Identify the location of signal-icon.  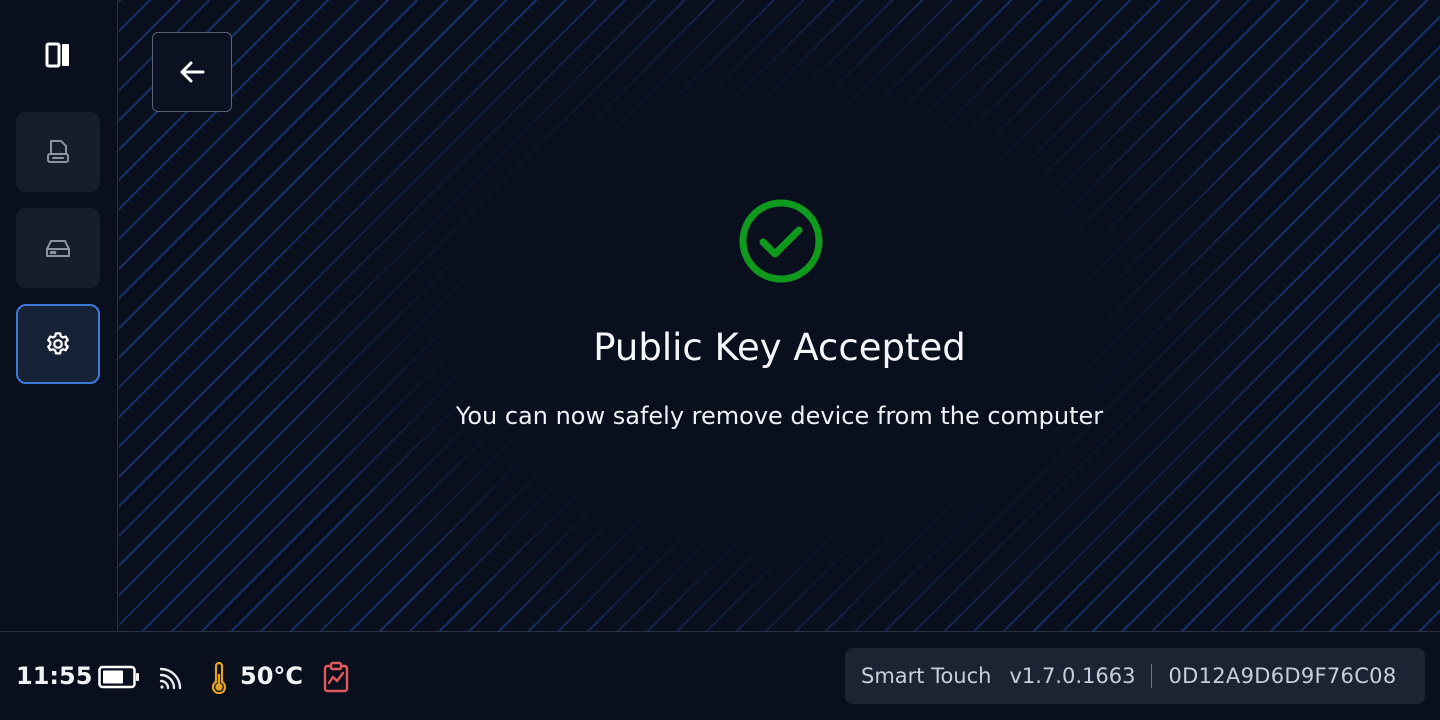
(170, 678).